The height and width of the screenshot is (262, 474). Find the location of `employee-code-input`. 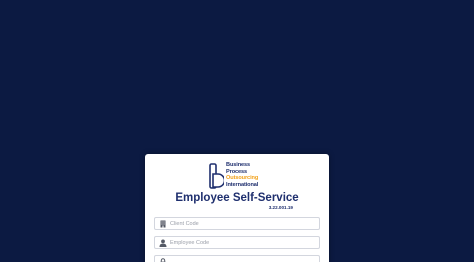

employee-code-input is located at coordinates (242, 242).